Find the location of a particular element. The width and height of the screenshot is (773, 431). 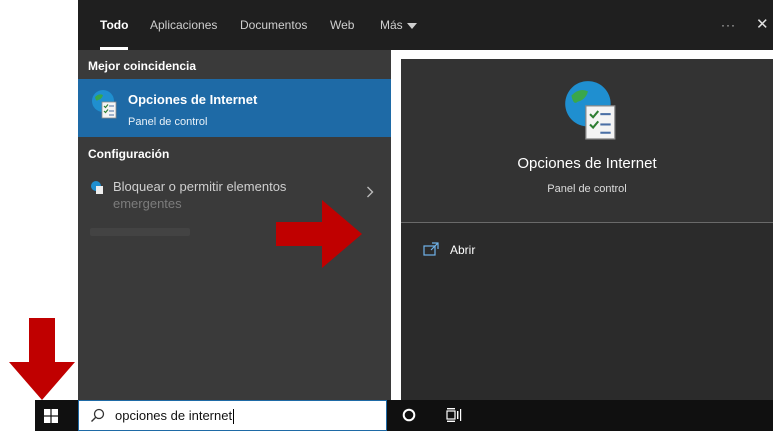

cortana-circle-icon is located at coordinates (409, 415).